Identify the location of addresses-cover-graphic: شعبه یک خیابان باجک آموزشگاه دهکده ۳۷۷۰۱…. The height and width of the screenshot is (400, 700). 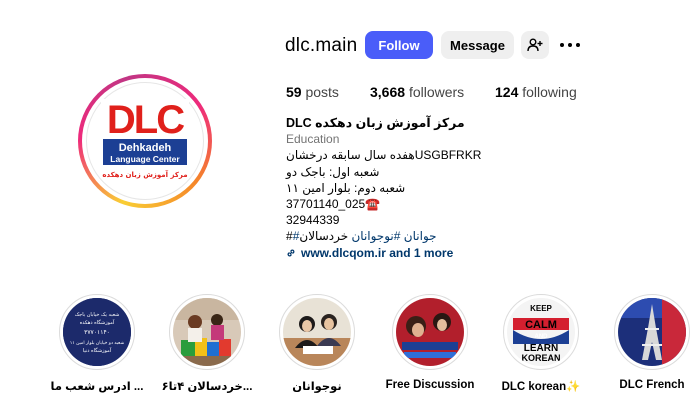
(97, 332).